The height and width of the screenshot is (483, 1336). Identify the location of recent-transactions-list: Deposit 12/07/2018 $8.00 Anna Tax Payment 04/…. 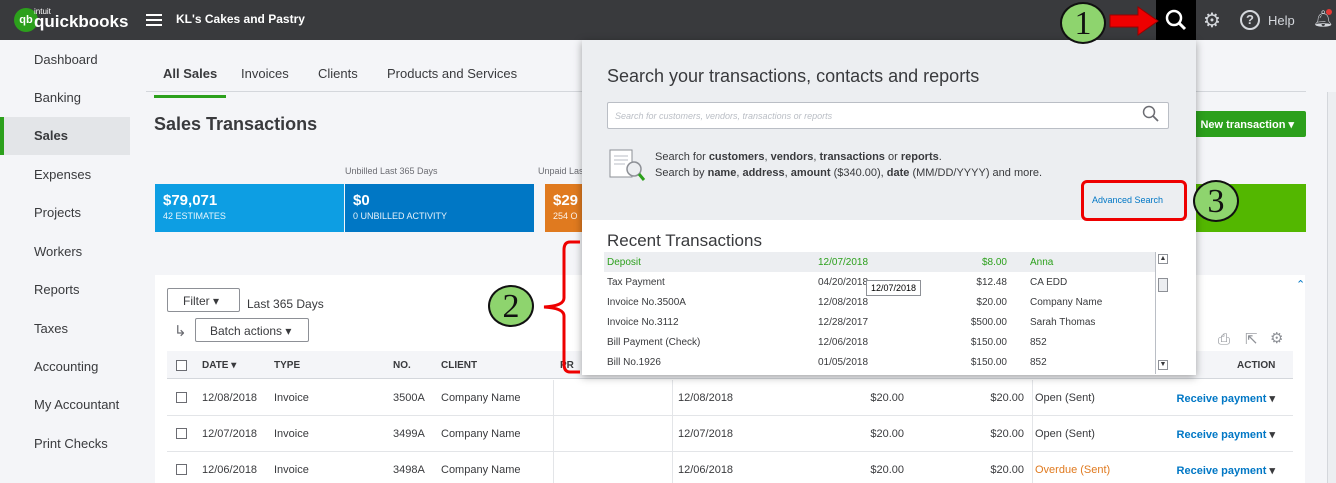
(887, 313).